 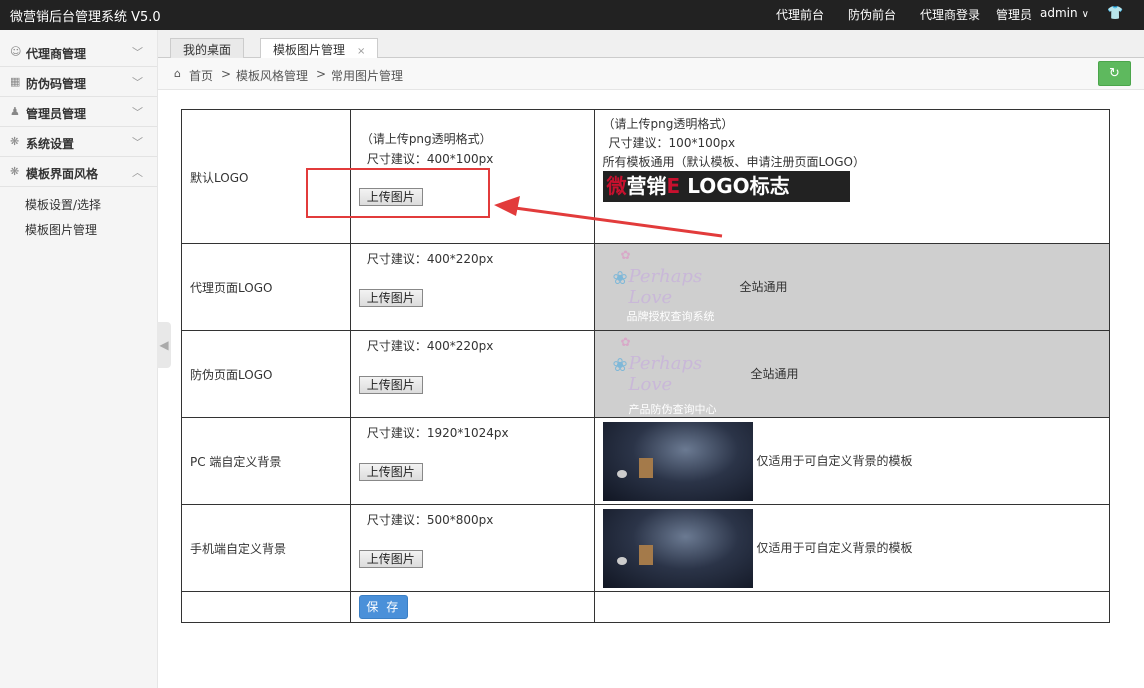 What do you see at coordinates (872, 14) in the screenshot?
I see `nav-anticounterfeit-frontend: 防伪前台` at bounding box center [872, 14].